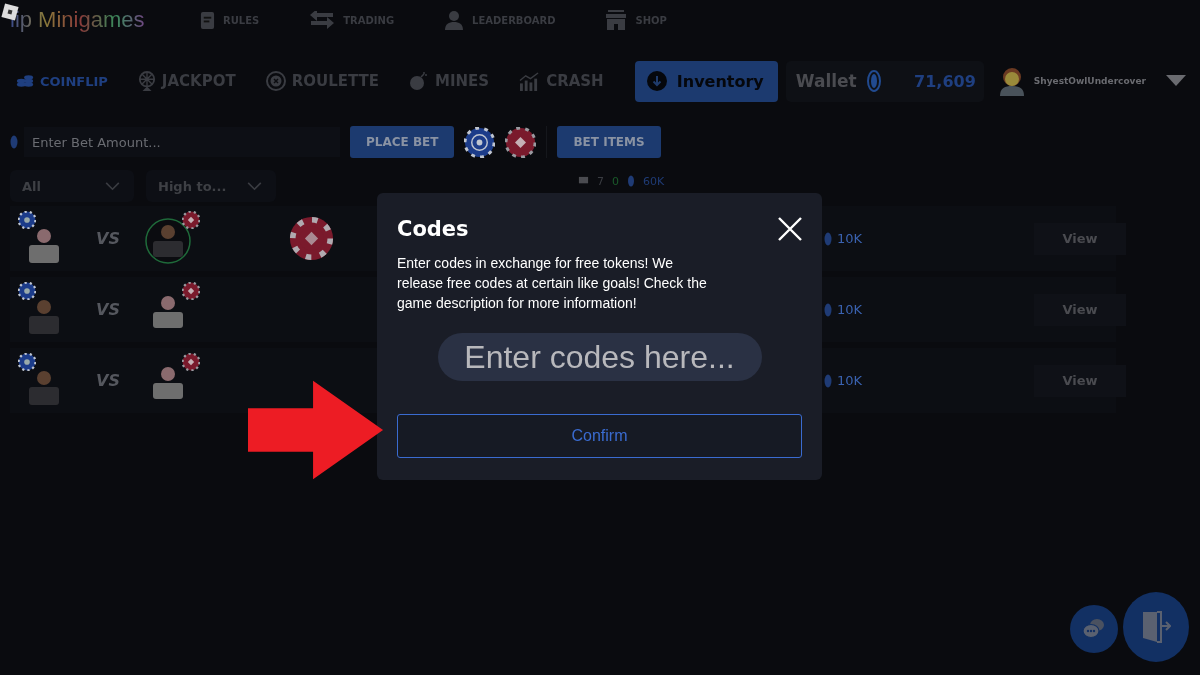 This screenshot has height=675, width=1200. What do you see at coordinates (599, 436) in the screenshot?
I see `confirm-button: Confirm` at bounding box center [599, 436].